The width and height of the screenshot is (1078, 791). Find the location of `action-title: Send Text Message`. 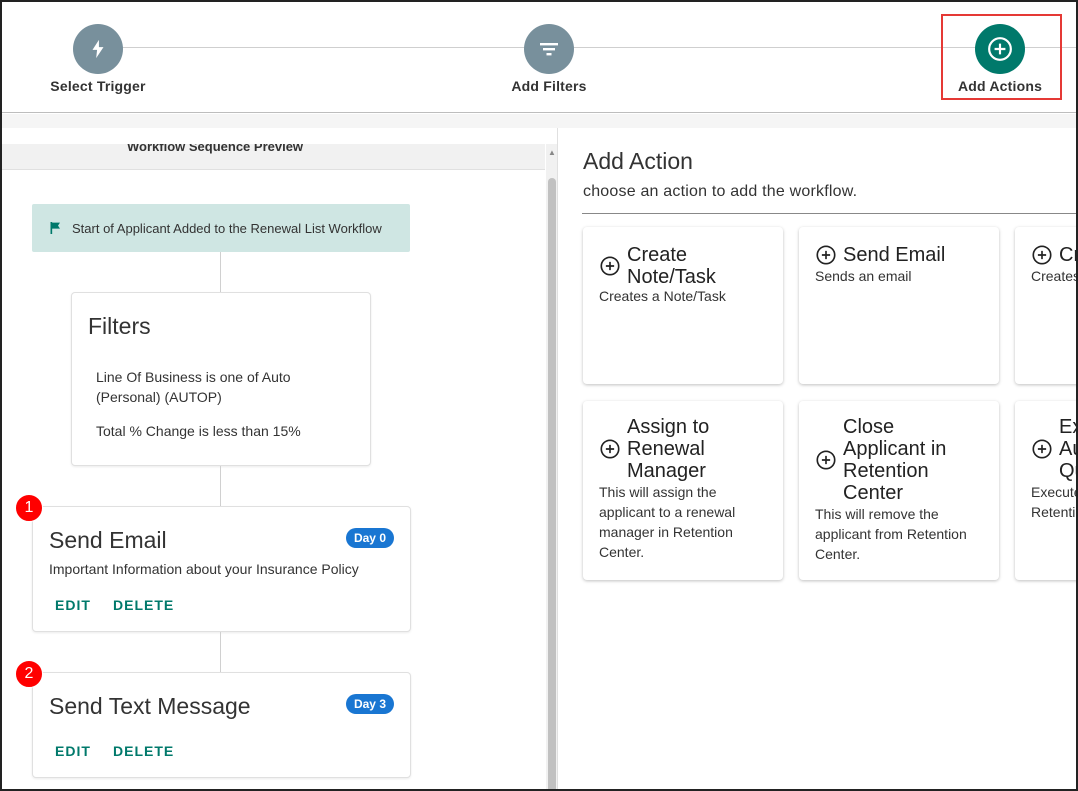

action-title: Send Text Message is located at coordinates (150, 706).